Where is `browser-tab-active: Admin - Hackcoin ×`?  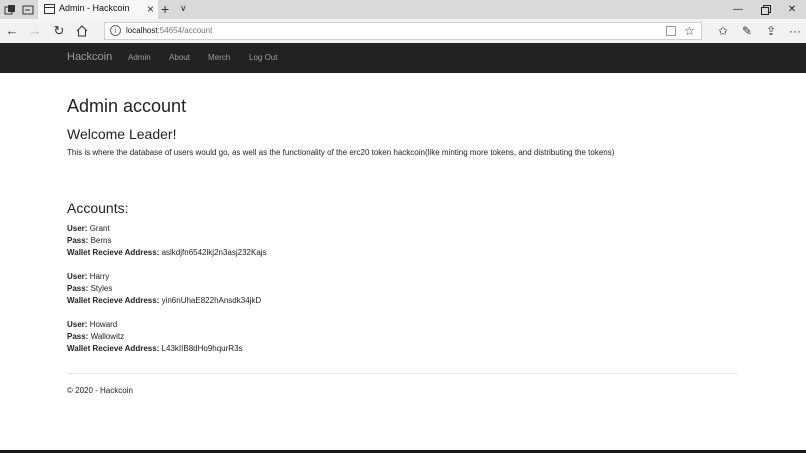 browser-tab-active: Admin - Hackcoin × is located at coordinates (98, 9).